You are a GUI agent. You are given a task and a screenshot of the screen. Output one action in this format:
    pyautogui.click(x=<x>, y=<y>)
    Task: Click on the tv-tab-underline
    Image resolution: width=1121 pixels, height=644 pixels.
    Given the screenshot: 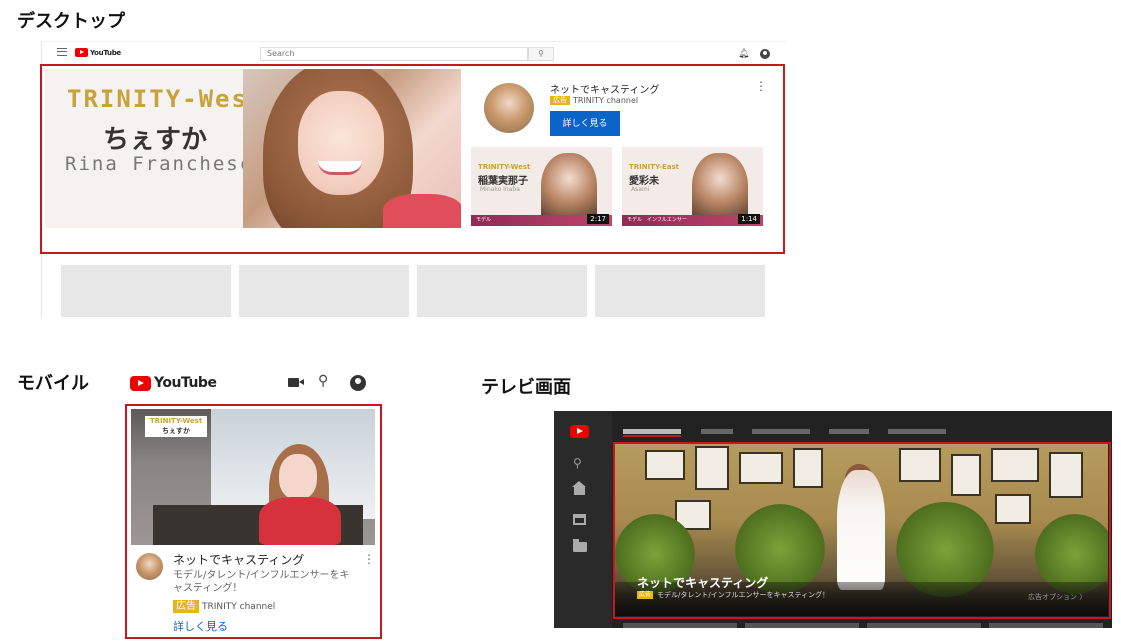 What is the action you would take?
    pyautogui.click(x=652, y=436)
    